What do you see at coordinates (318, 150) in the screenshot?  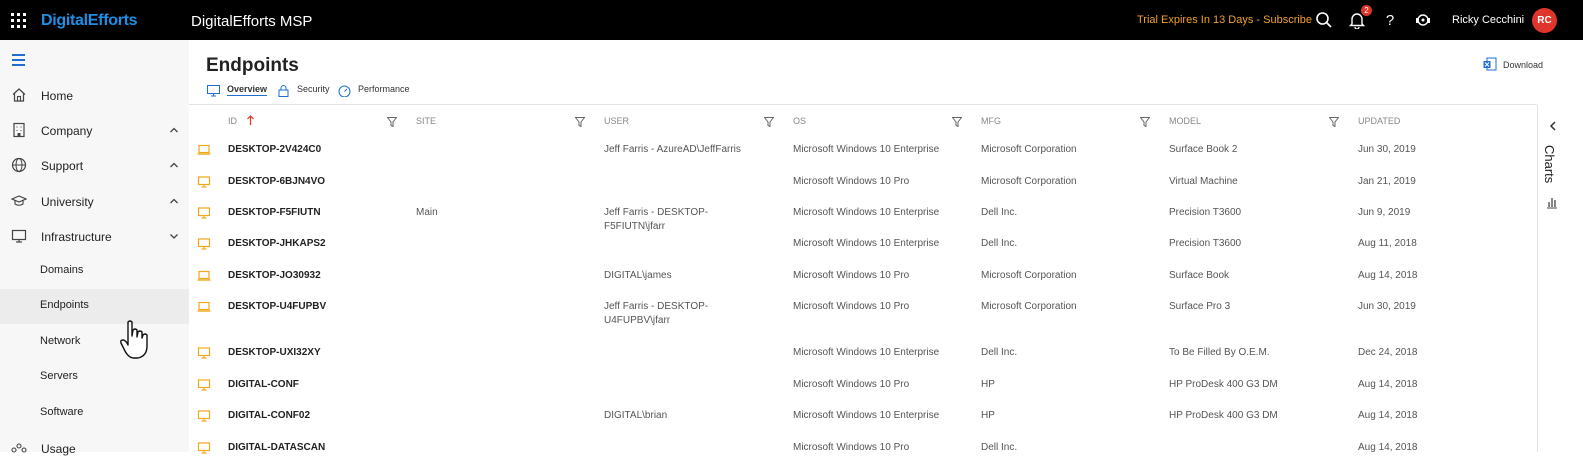 I see `cell-id: DESKTOP-2V424C0` at bounding box center [318, 150].